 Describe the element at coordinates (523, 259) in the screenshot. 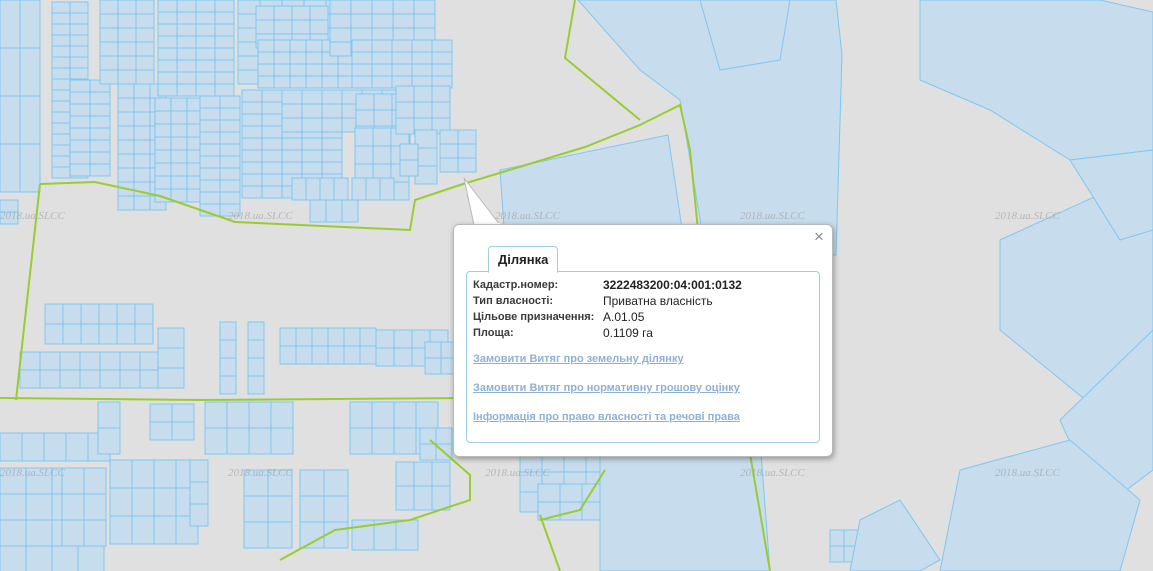

I see `tab-parcel: Ділянка` at that location.